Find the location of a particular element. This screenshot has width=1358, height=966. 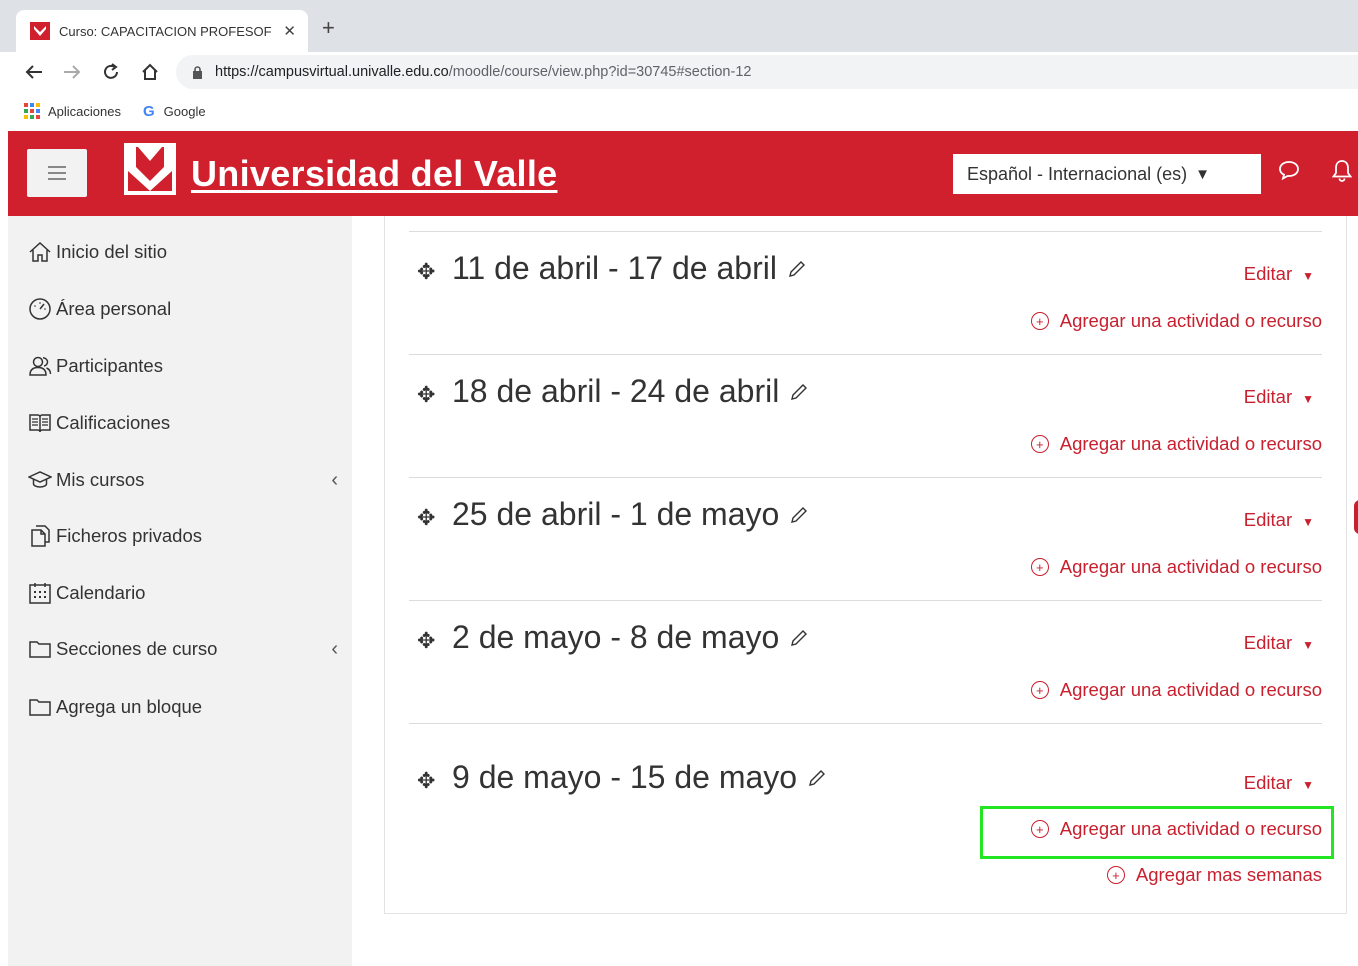

browser-tab: Curso: CAPACITACION PROFESOF ✕ is located at coordinates (162, 31).